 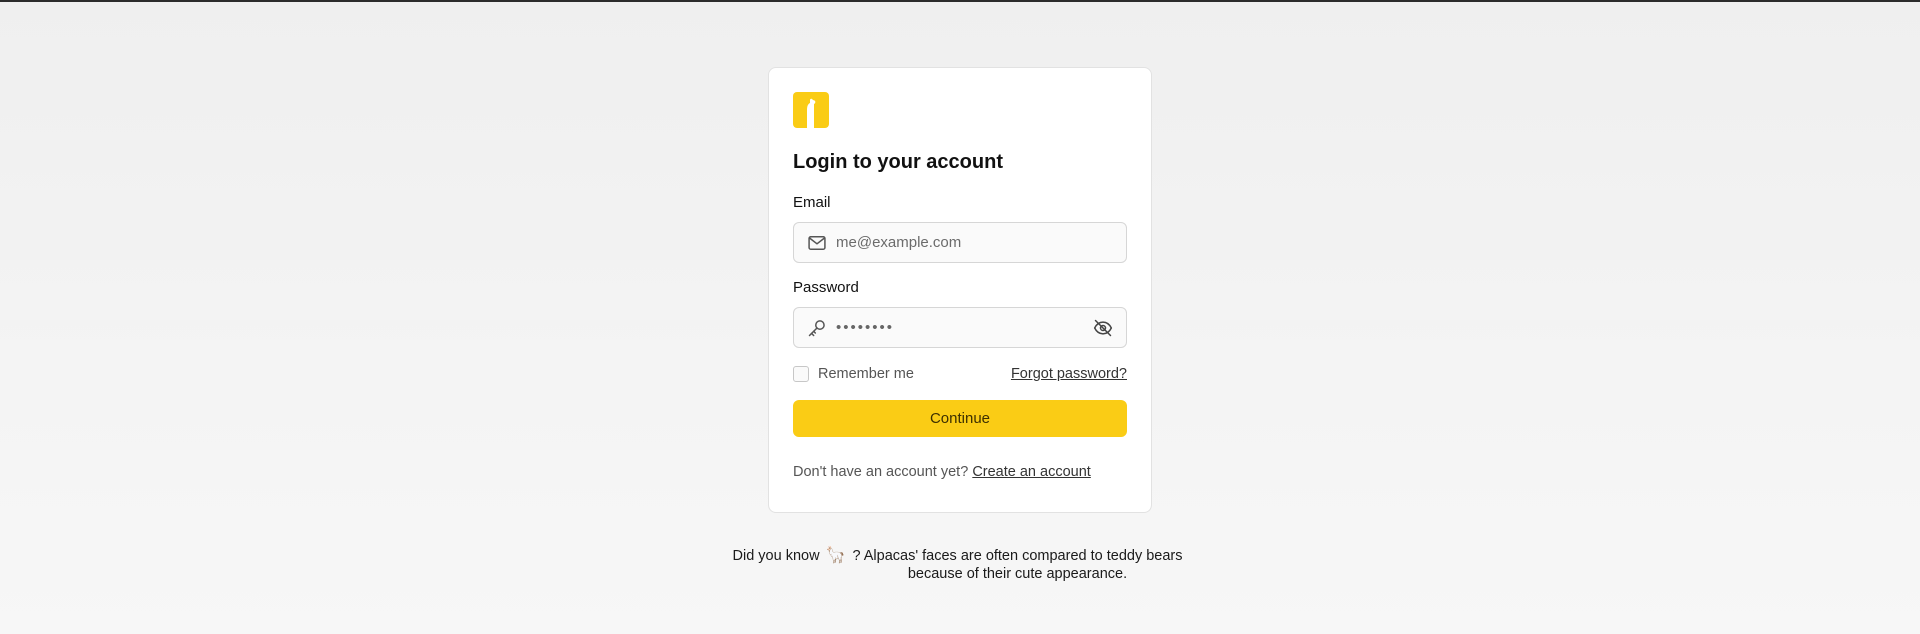 I want to click on login-card: Login to your account Email Password, so click(x=960, y=290).